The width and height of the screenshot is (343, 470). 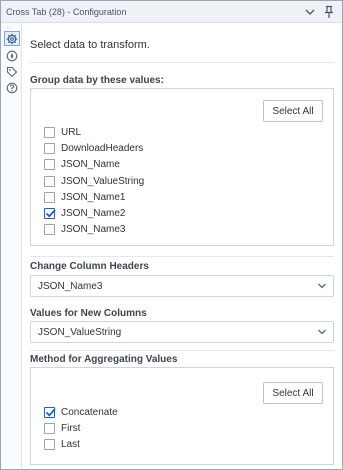 What do you see at coordinates (182, 332) in the screenshot?
I see `values-for-new-columns-select: JSON_ValueString` at bounding box center [182, 332].